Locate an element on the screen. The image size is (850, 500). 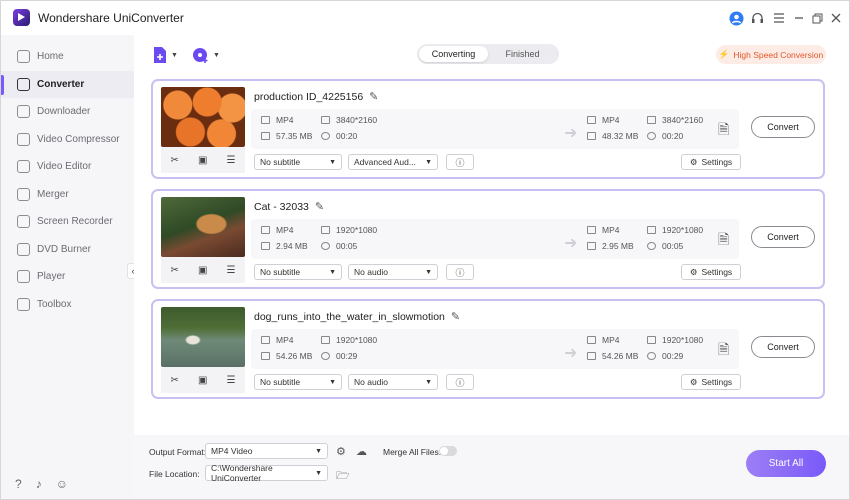
sidebar-item-player: Player is located at coordinates (67, 277).